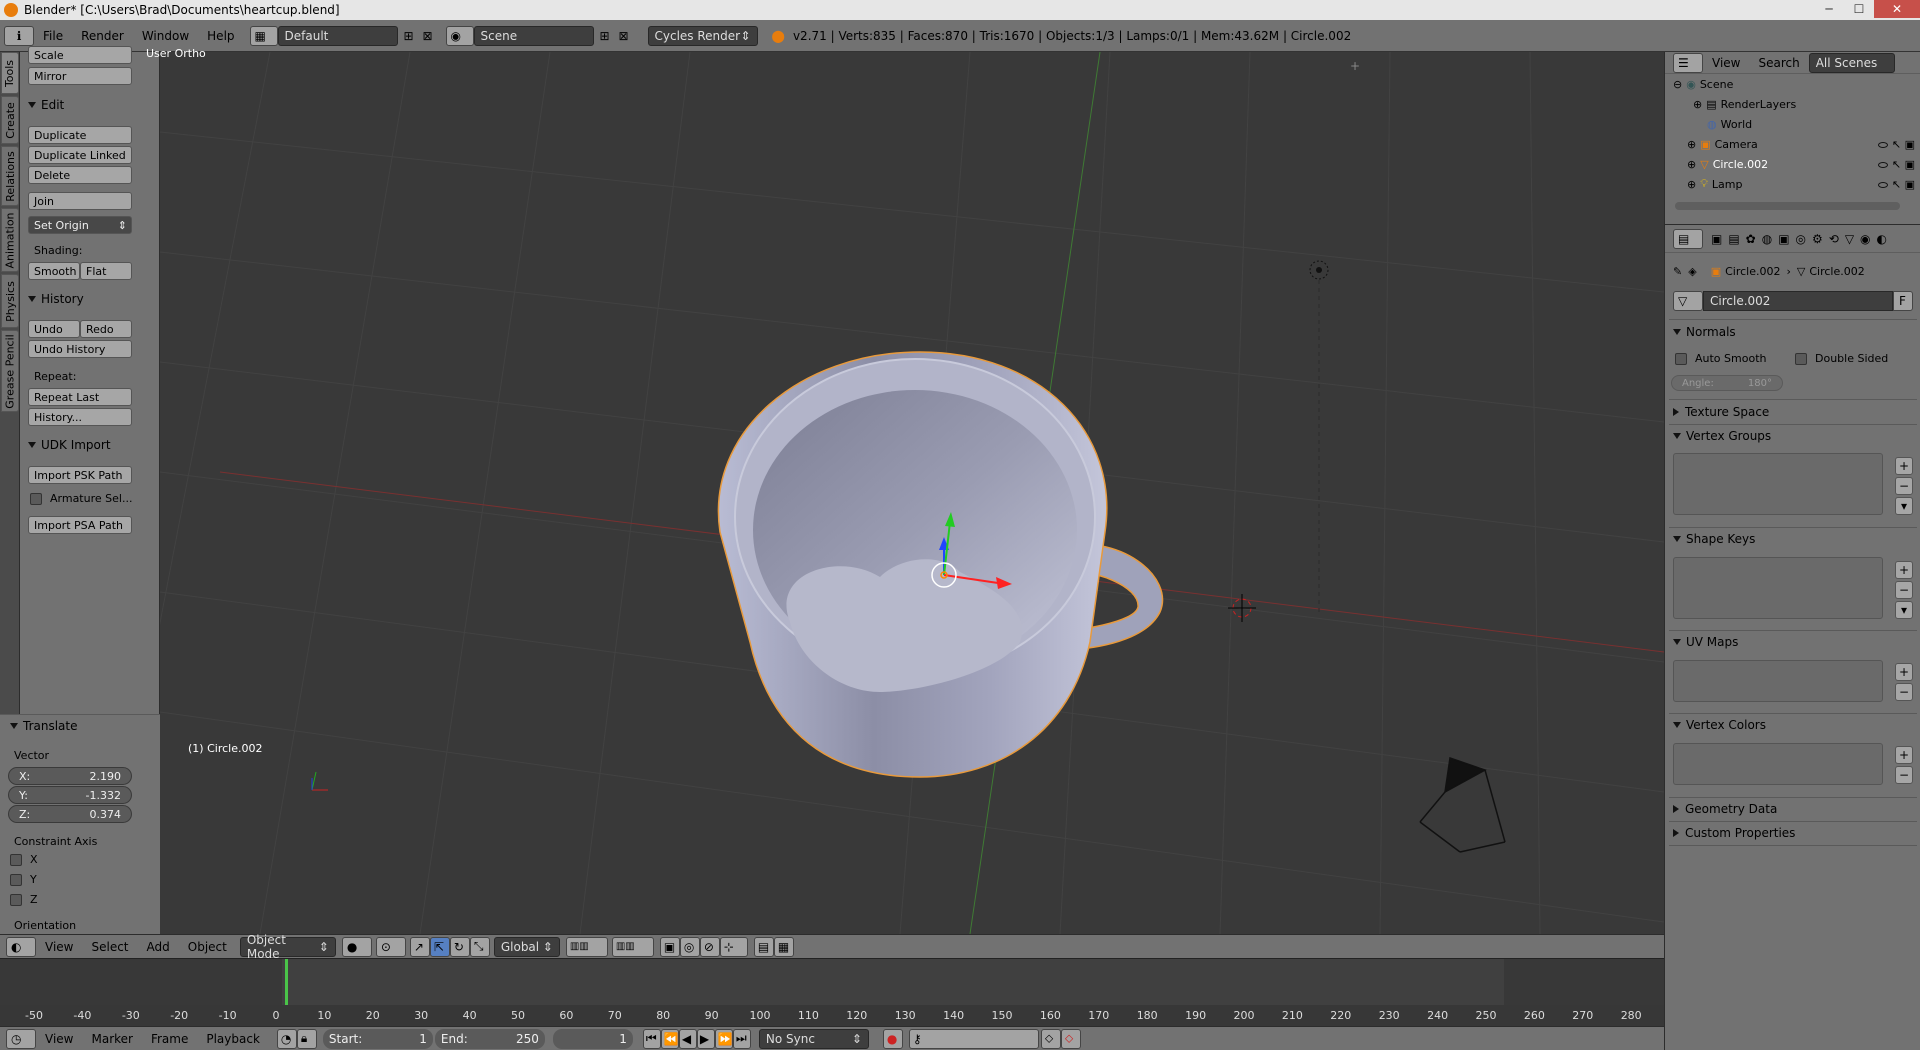 The image size is (1920, 1050). What do you see at coordinates (1778, 764) in the screenshot?
I see `vertex-colors-list` at bounding box center [1778, 764].